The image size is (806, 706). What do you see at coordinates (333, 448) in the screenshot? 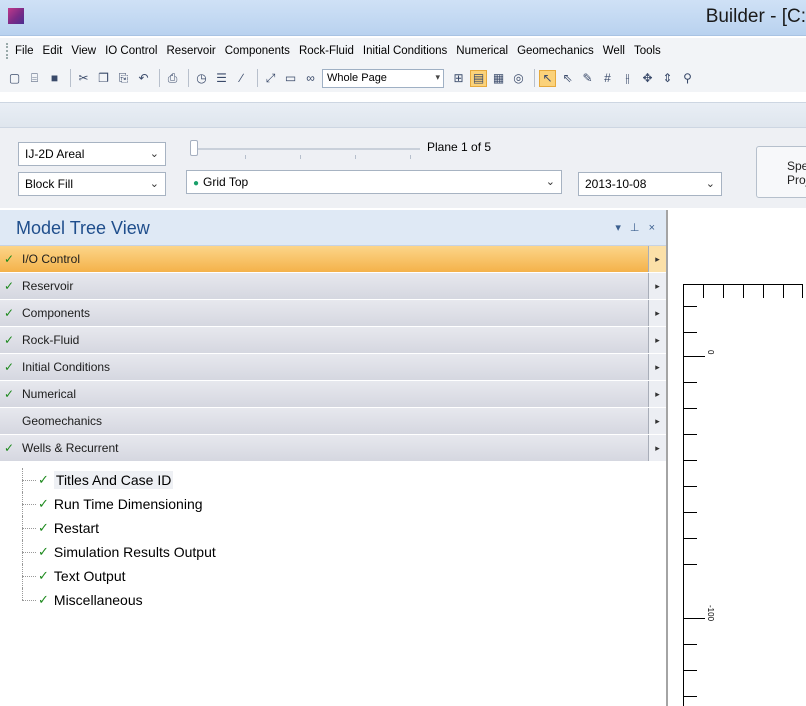
I see `section-wells-recurrent: ✓ Wells & Recurrent ▸` at bounding box center [333, 448].